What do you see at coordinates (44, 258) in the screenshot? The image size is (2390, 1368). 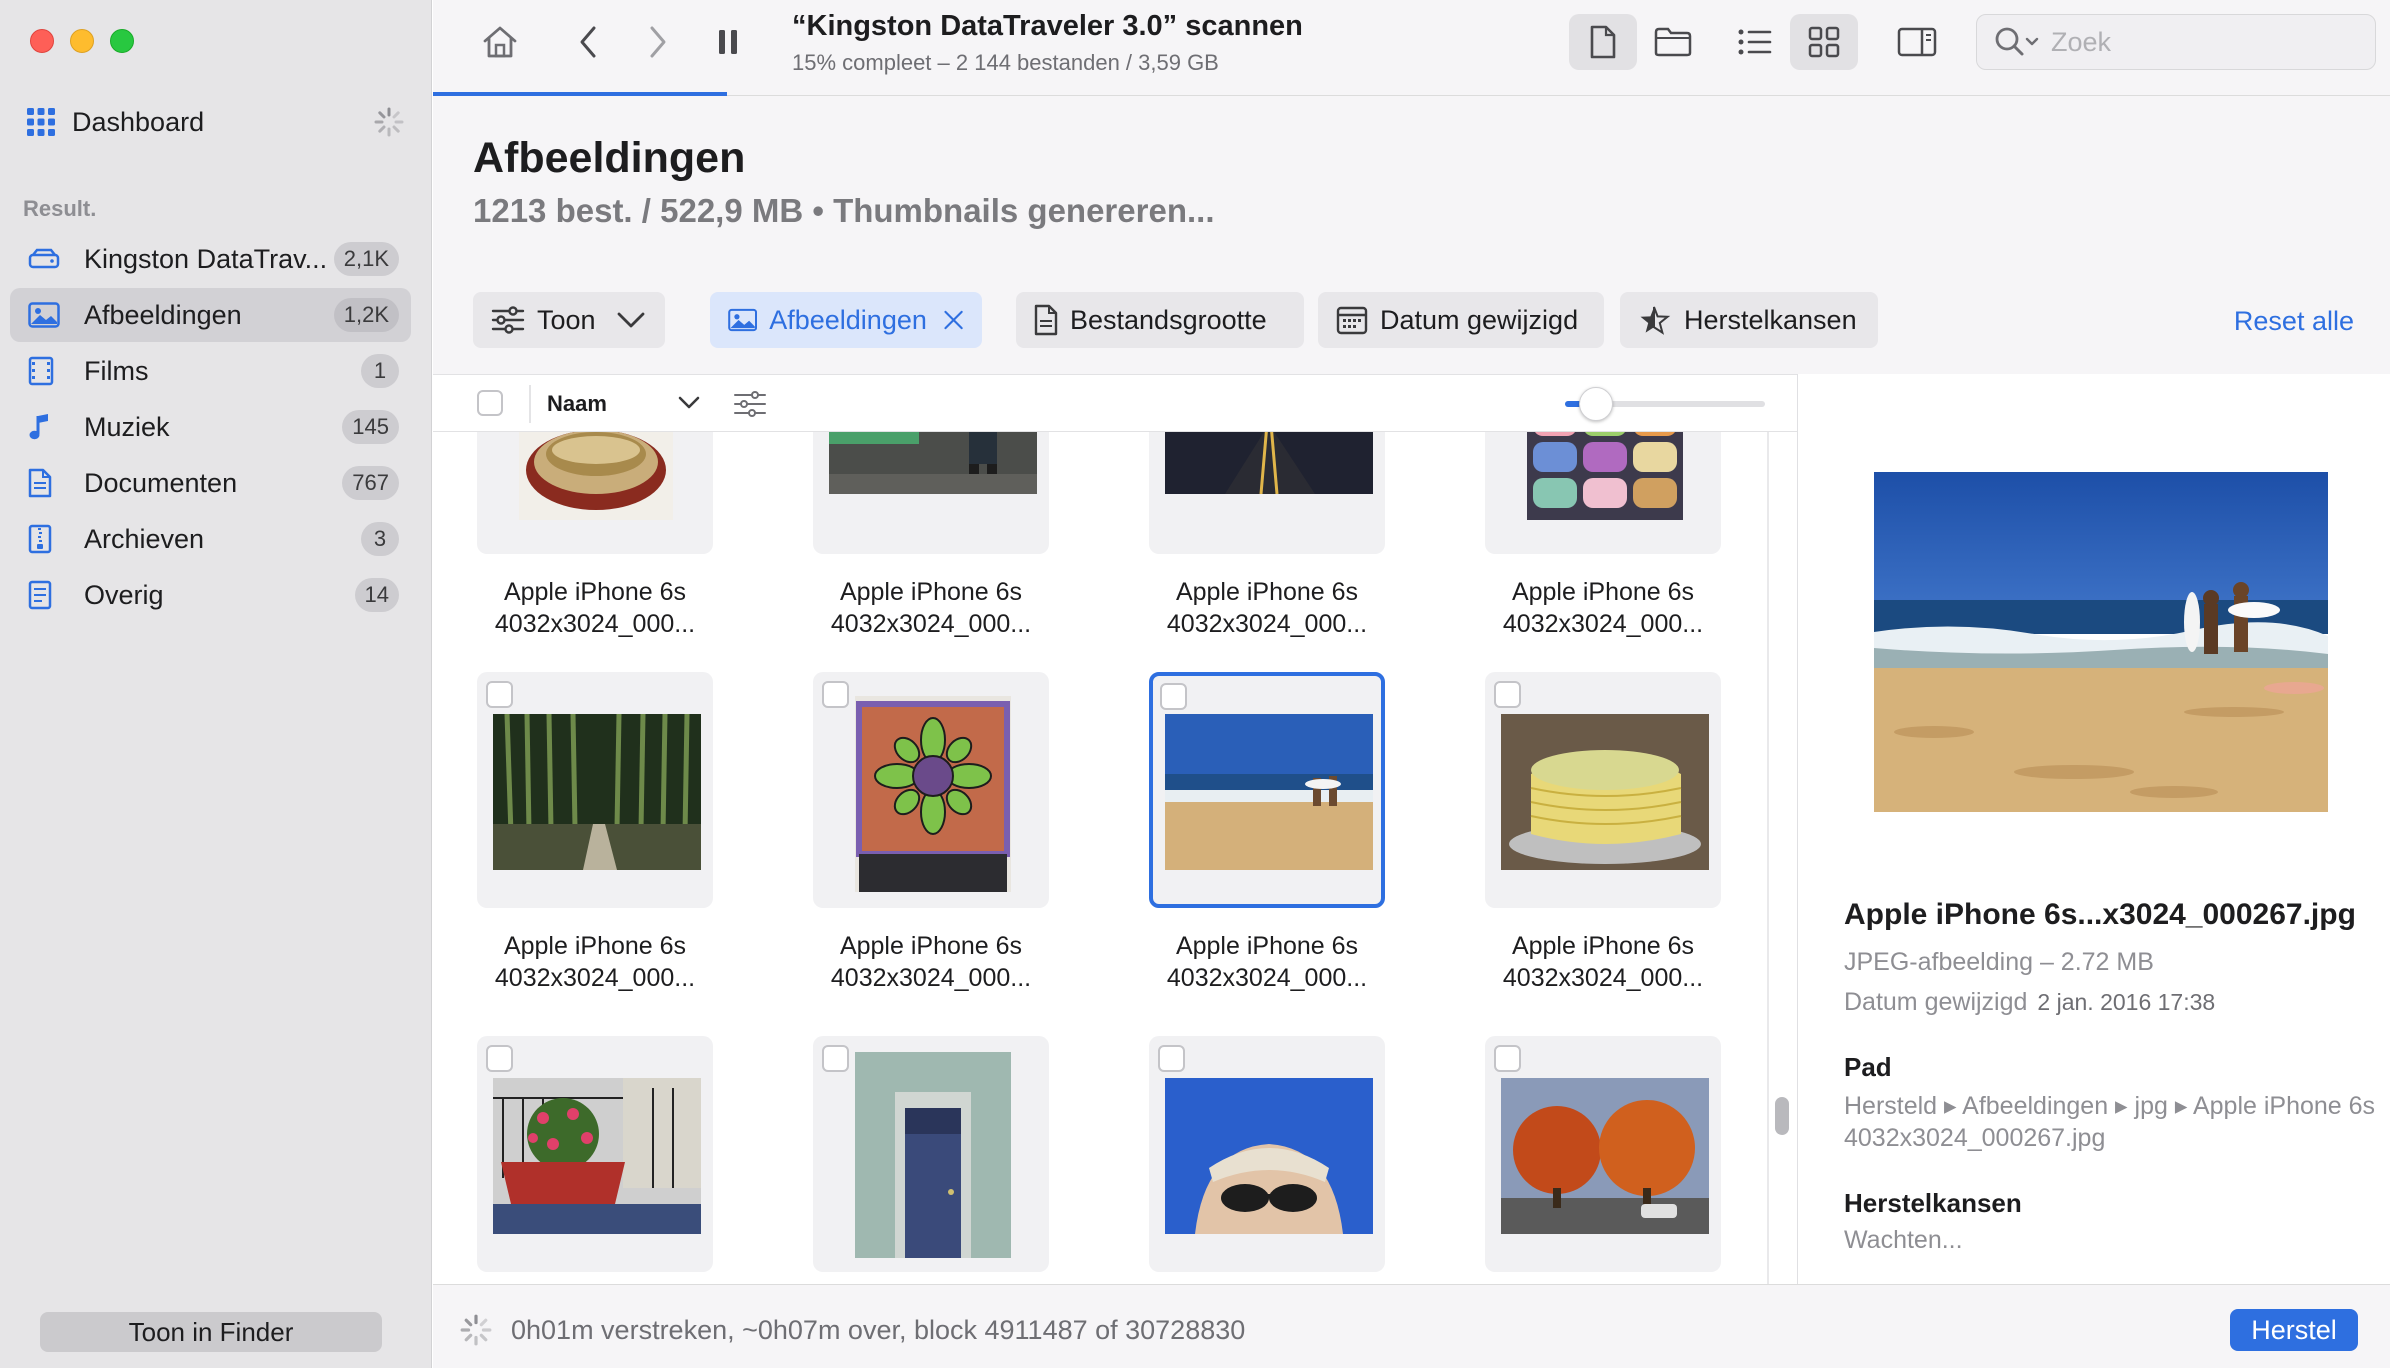 I see `drive-icon` at bounding box center [44, 258].